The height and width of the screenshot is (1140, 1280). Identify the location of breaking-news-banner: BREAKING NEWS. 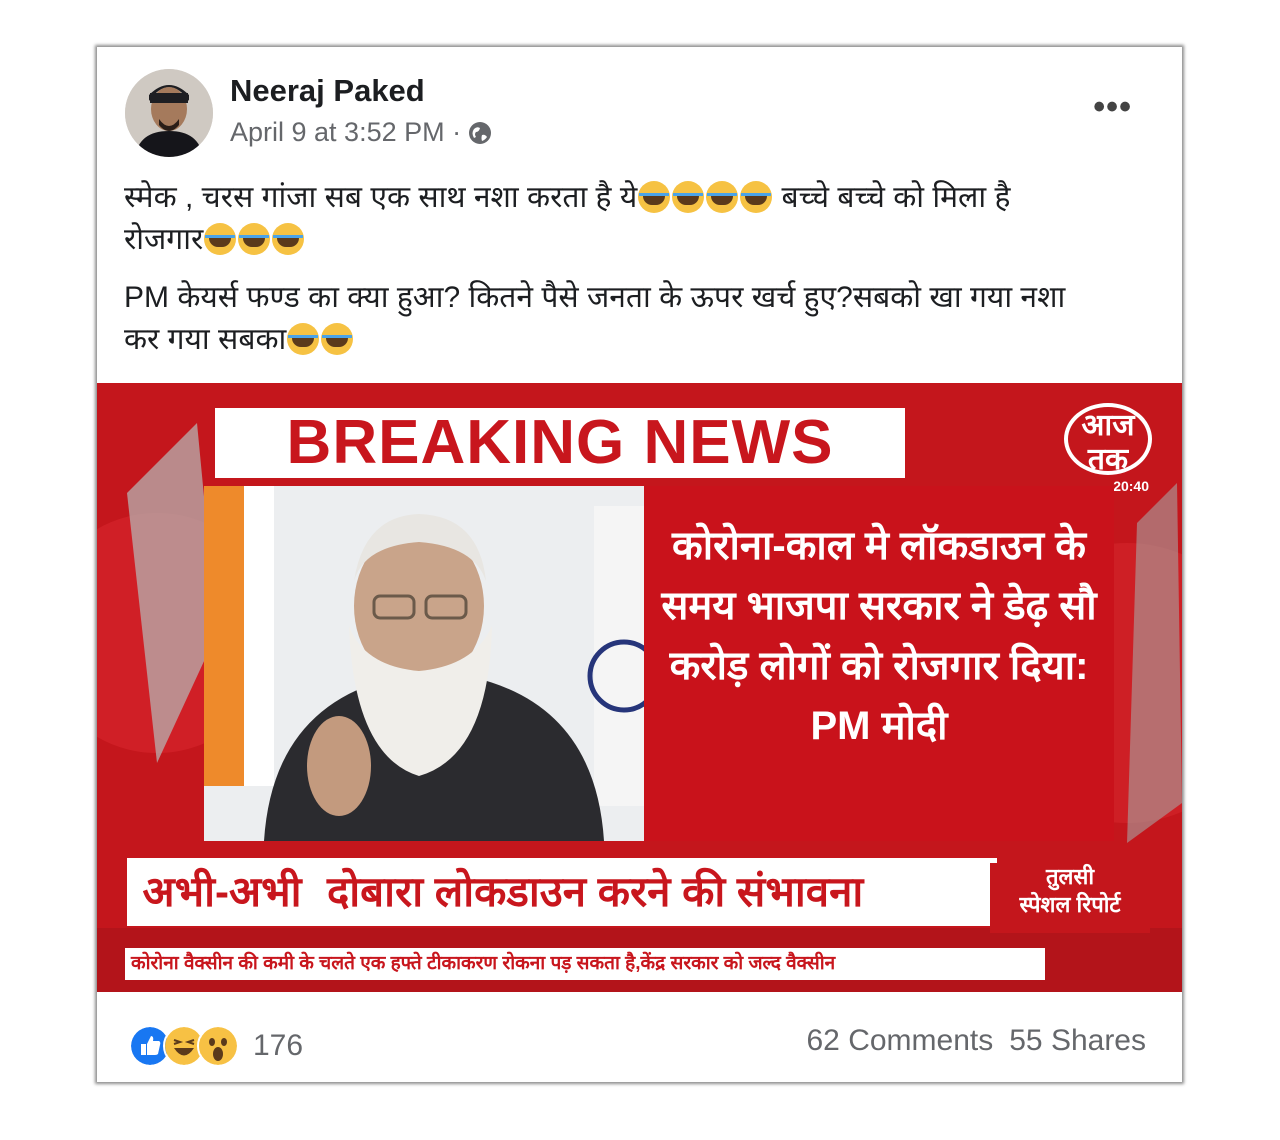
(560, 443).